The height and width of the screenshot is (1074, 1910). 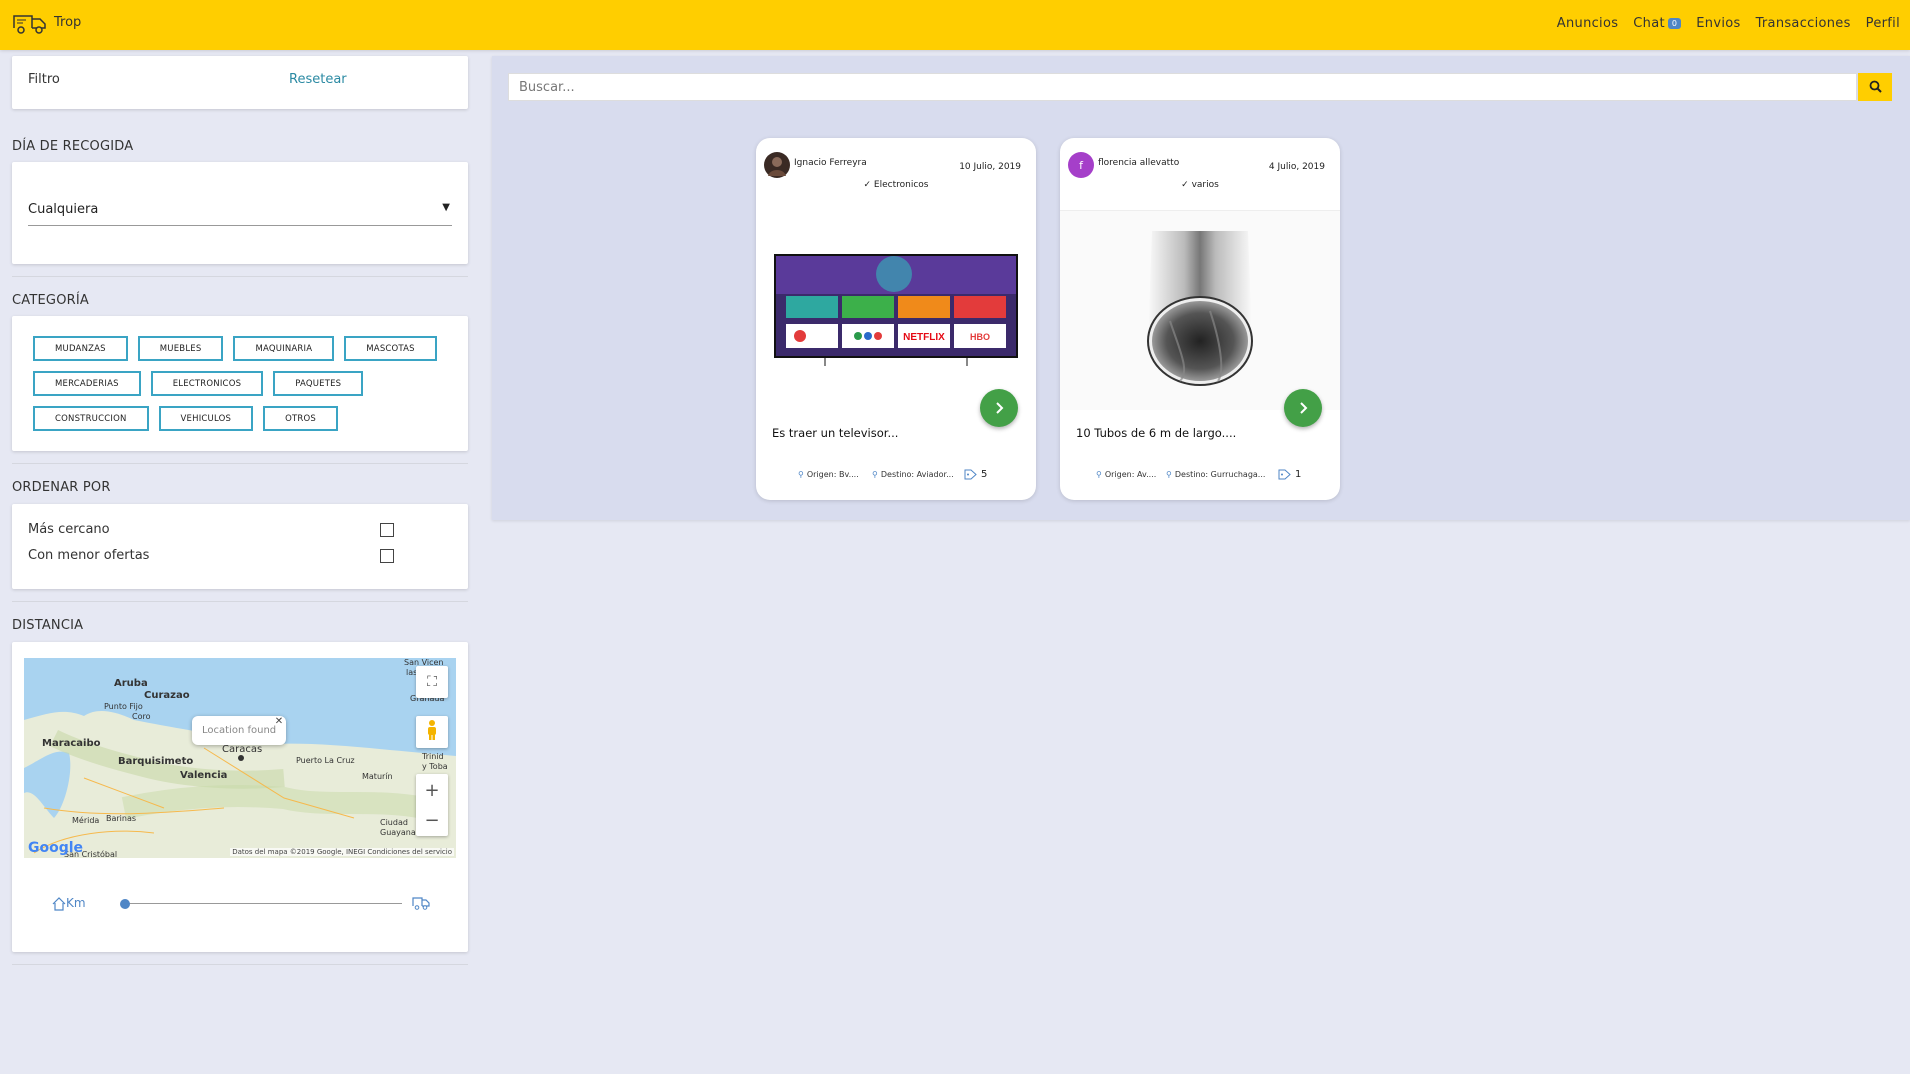 I want to click on category-row: CONSTRUCCION VEHICULOS OTROS, so click(x=250, y=418).